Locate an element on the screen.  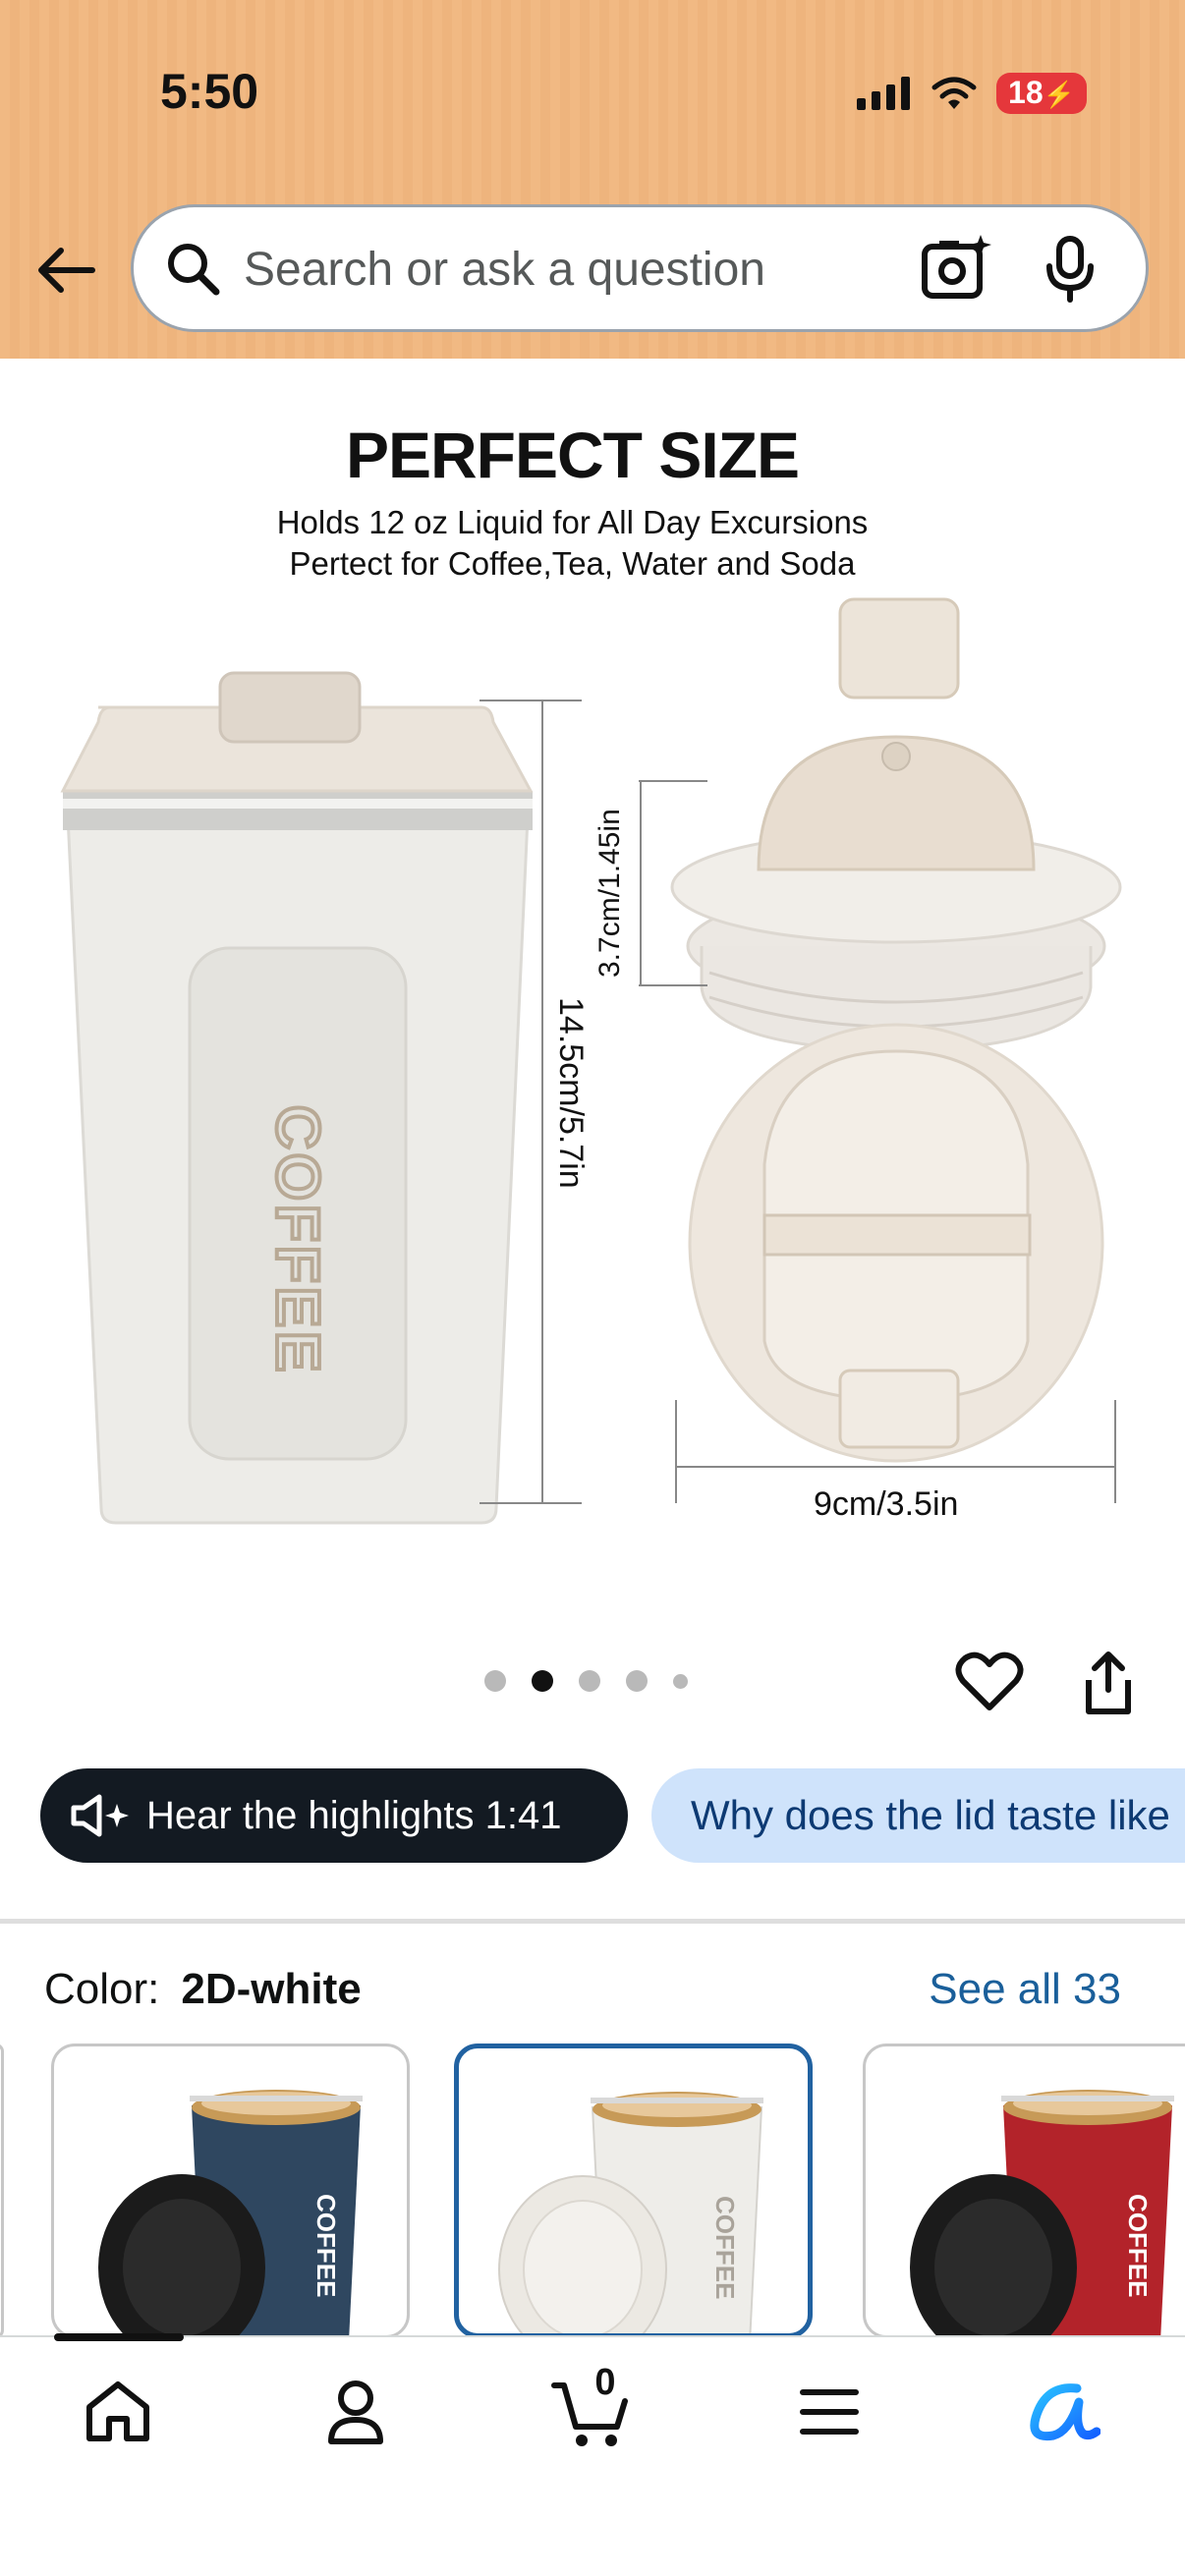
color-swatch-blue: COFFEE is located at coordinates (231, 2191).